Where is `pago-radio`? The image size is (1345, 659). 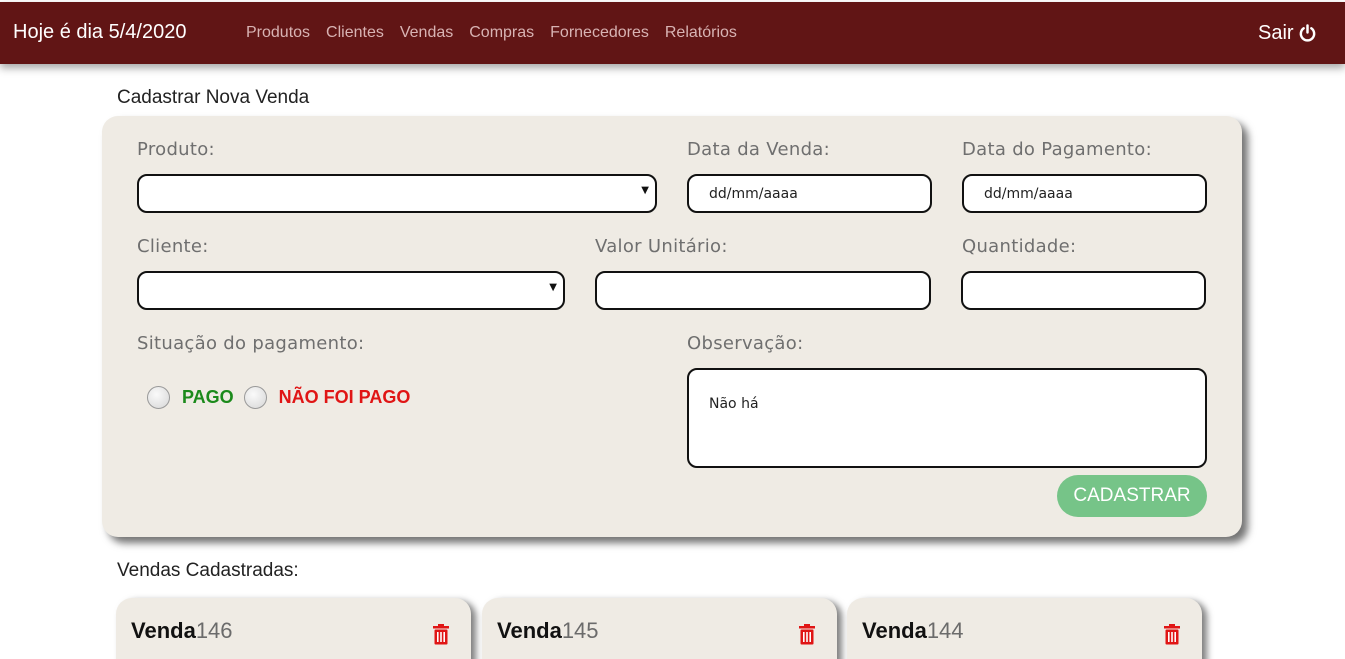 pago-radio is located at coordinates (158, 397).